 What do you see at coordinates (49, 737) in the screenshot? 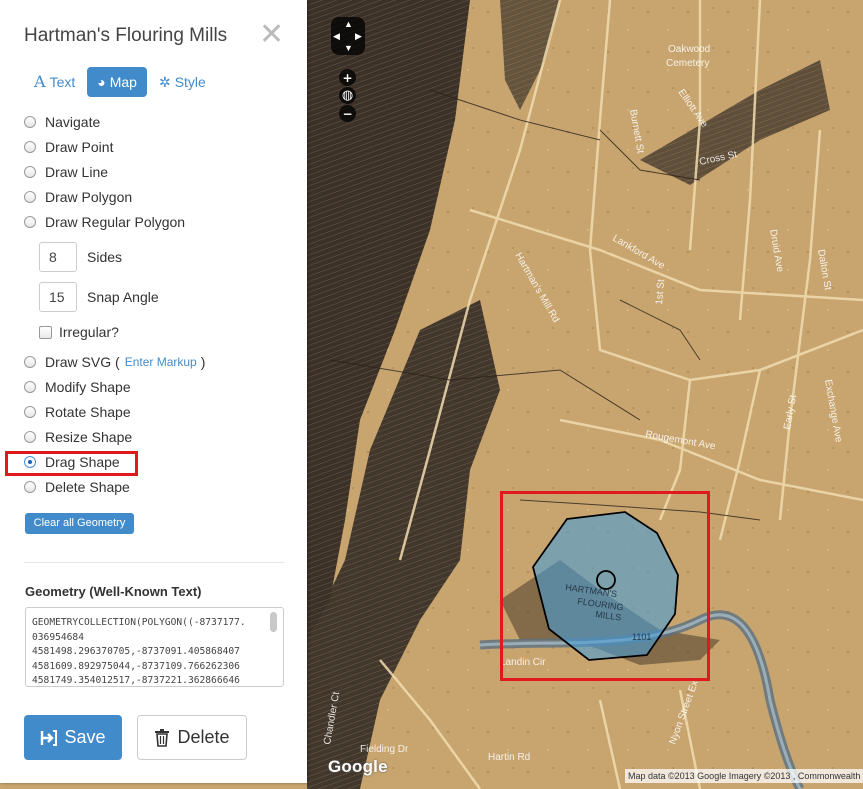
I see `save-icon` at bounding box center [49, 737].